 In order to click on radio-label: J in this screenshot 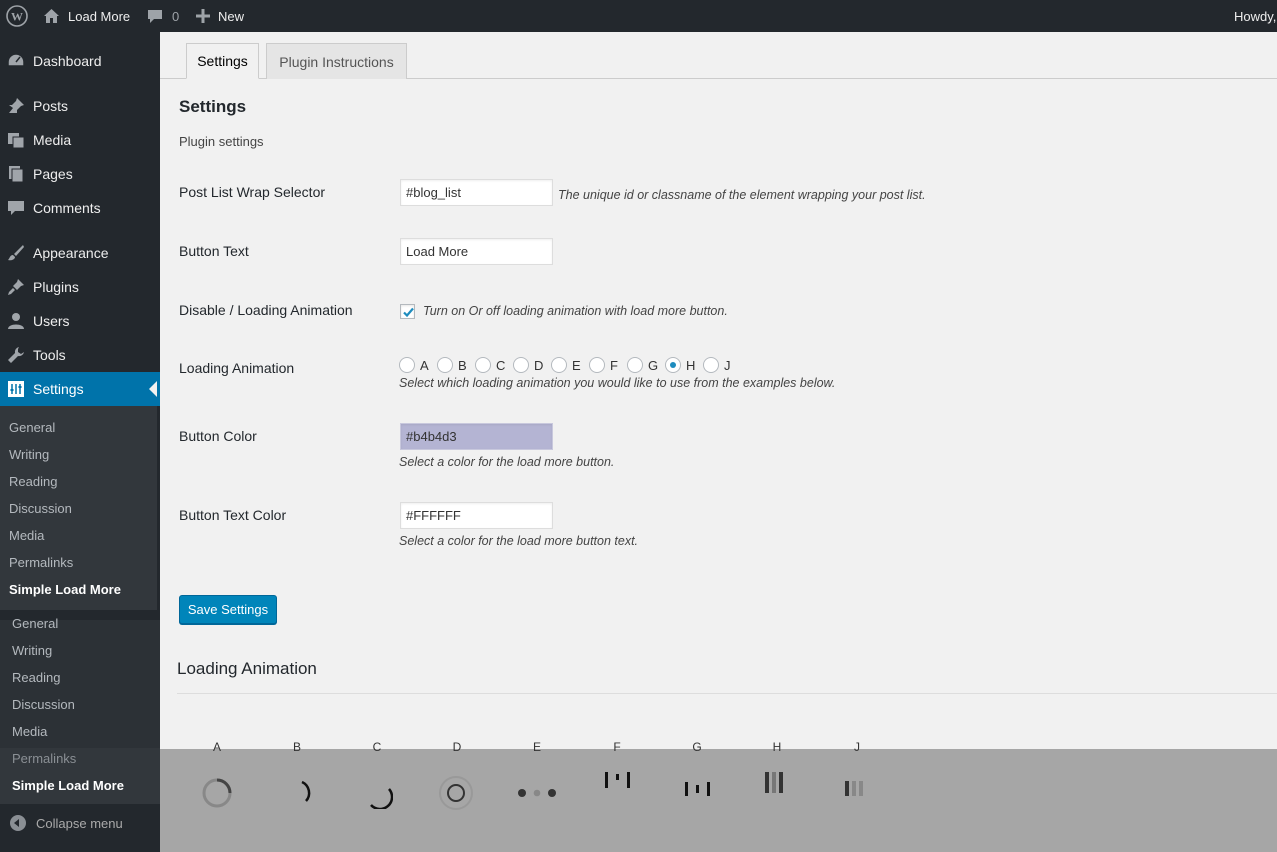, I will do `click(727, 365)`.